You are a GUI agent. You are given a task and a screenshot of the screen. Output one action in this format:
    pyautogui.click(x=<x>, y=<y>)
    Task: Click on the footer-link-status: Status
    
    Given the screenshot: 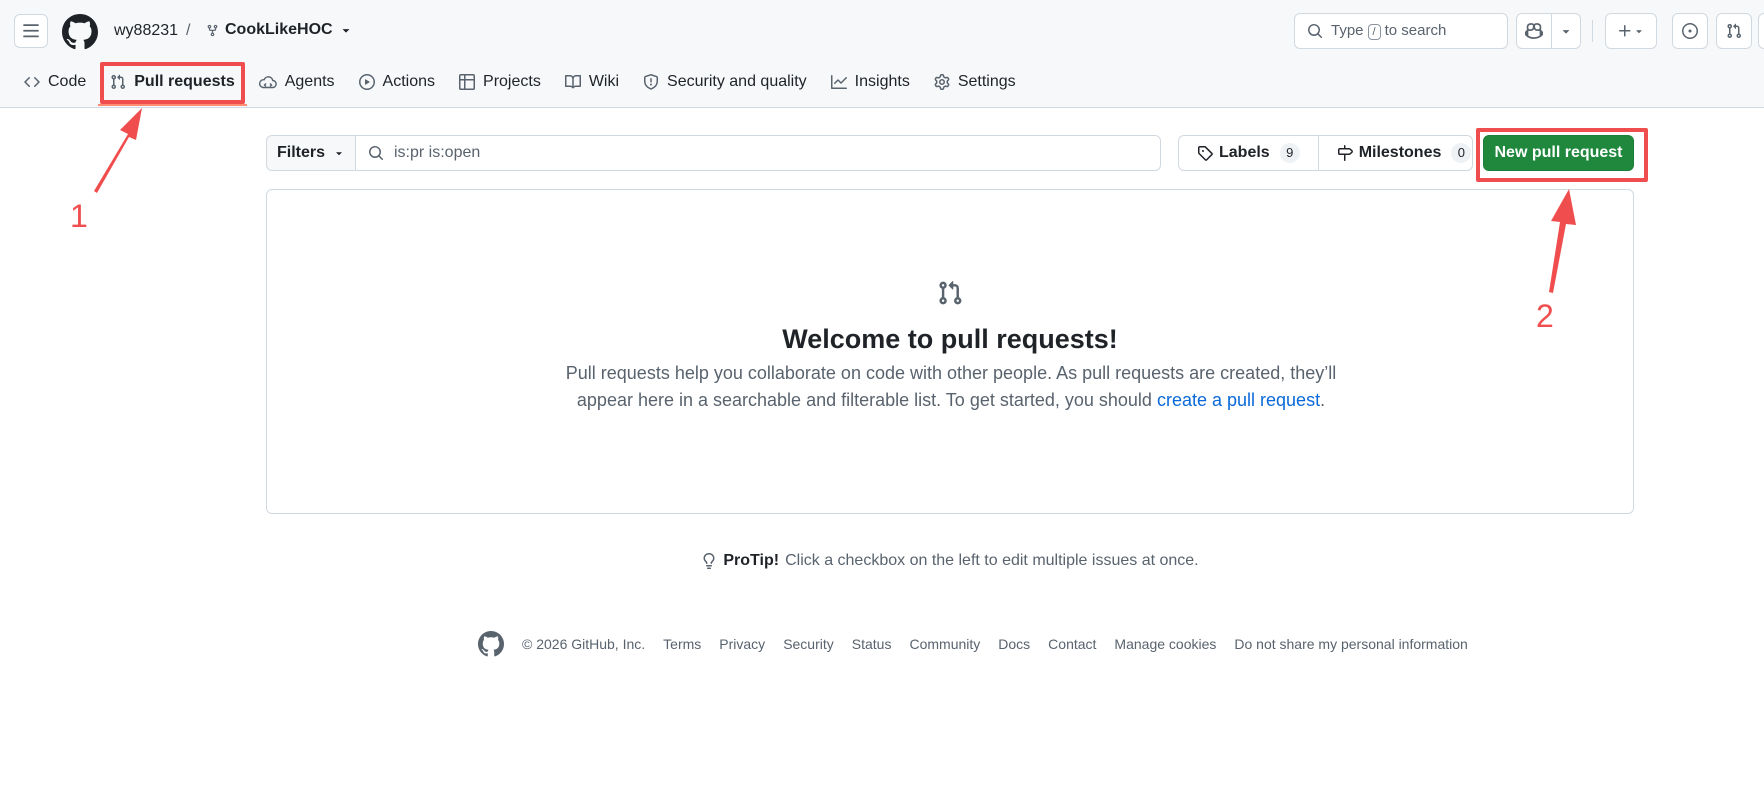 What is the action you would take?
    pyautogui.click(x=872, y=644)
    